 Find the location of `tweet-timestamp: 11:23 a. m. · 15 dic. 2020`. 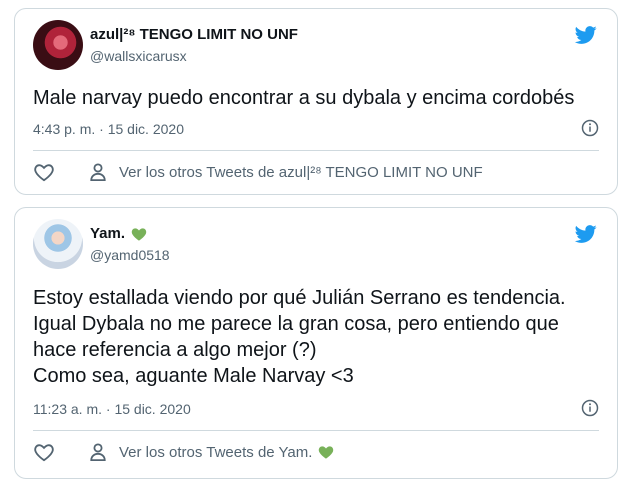

tweet-timestamp: 11:23 a. m. · 15 dic. 2020 is located at coordinates (112, 409).